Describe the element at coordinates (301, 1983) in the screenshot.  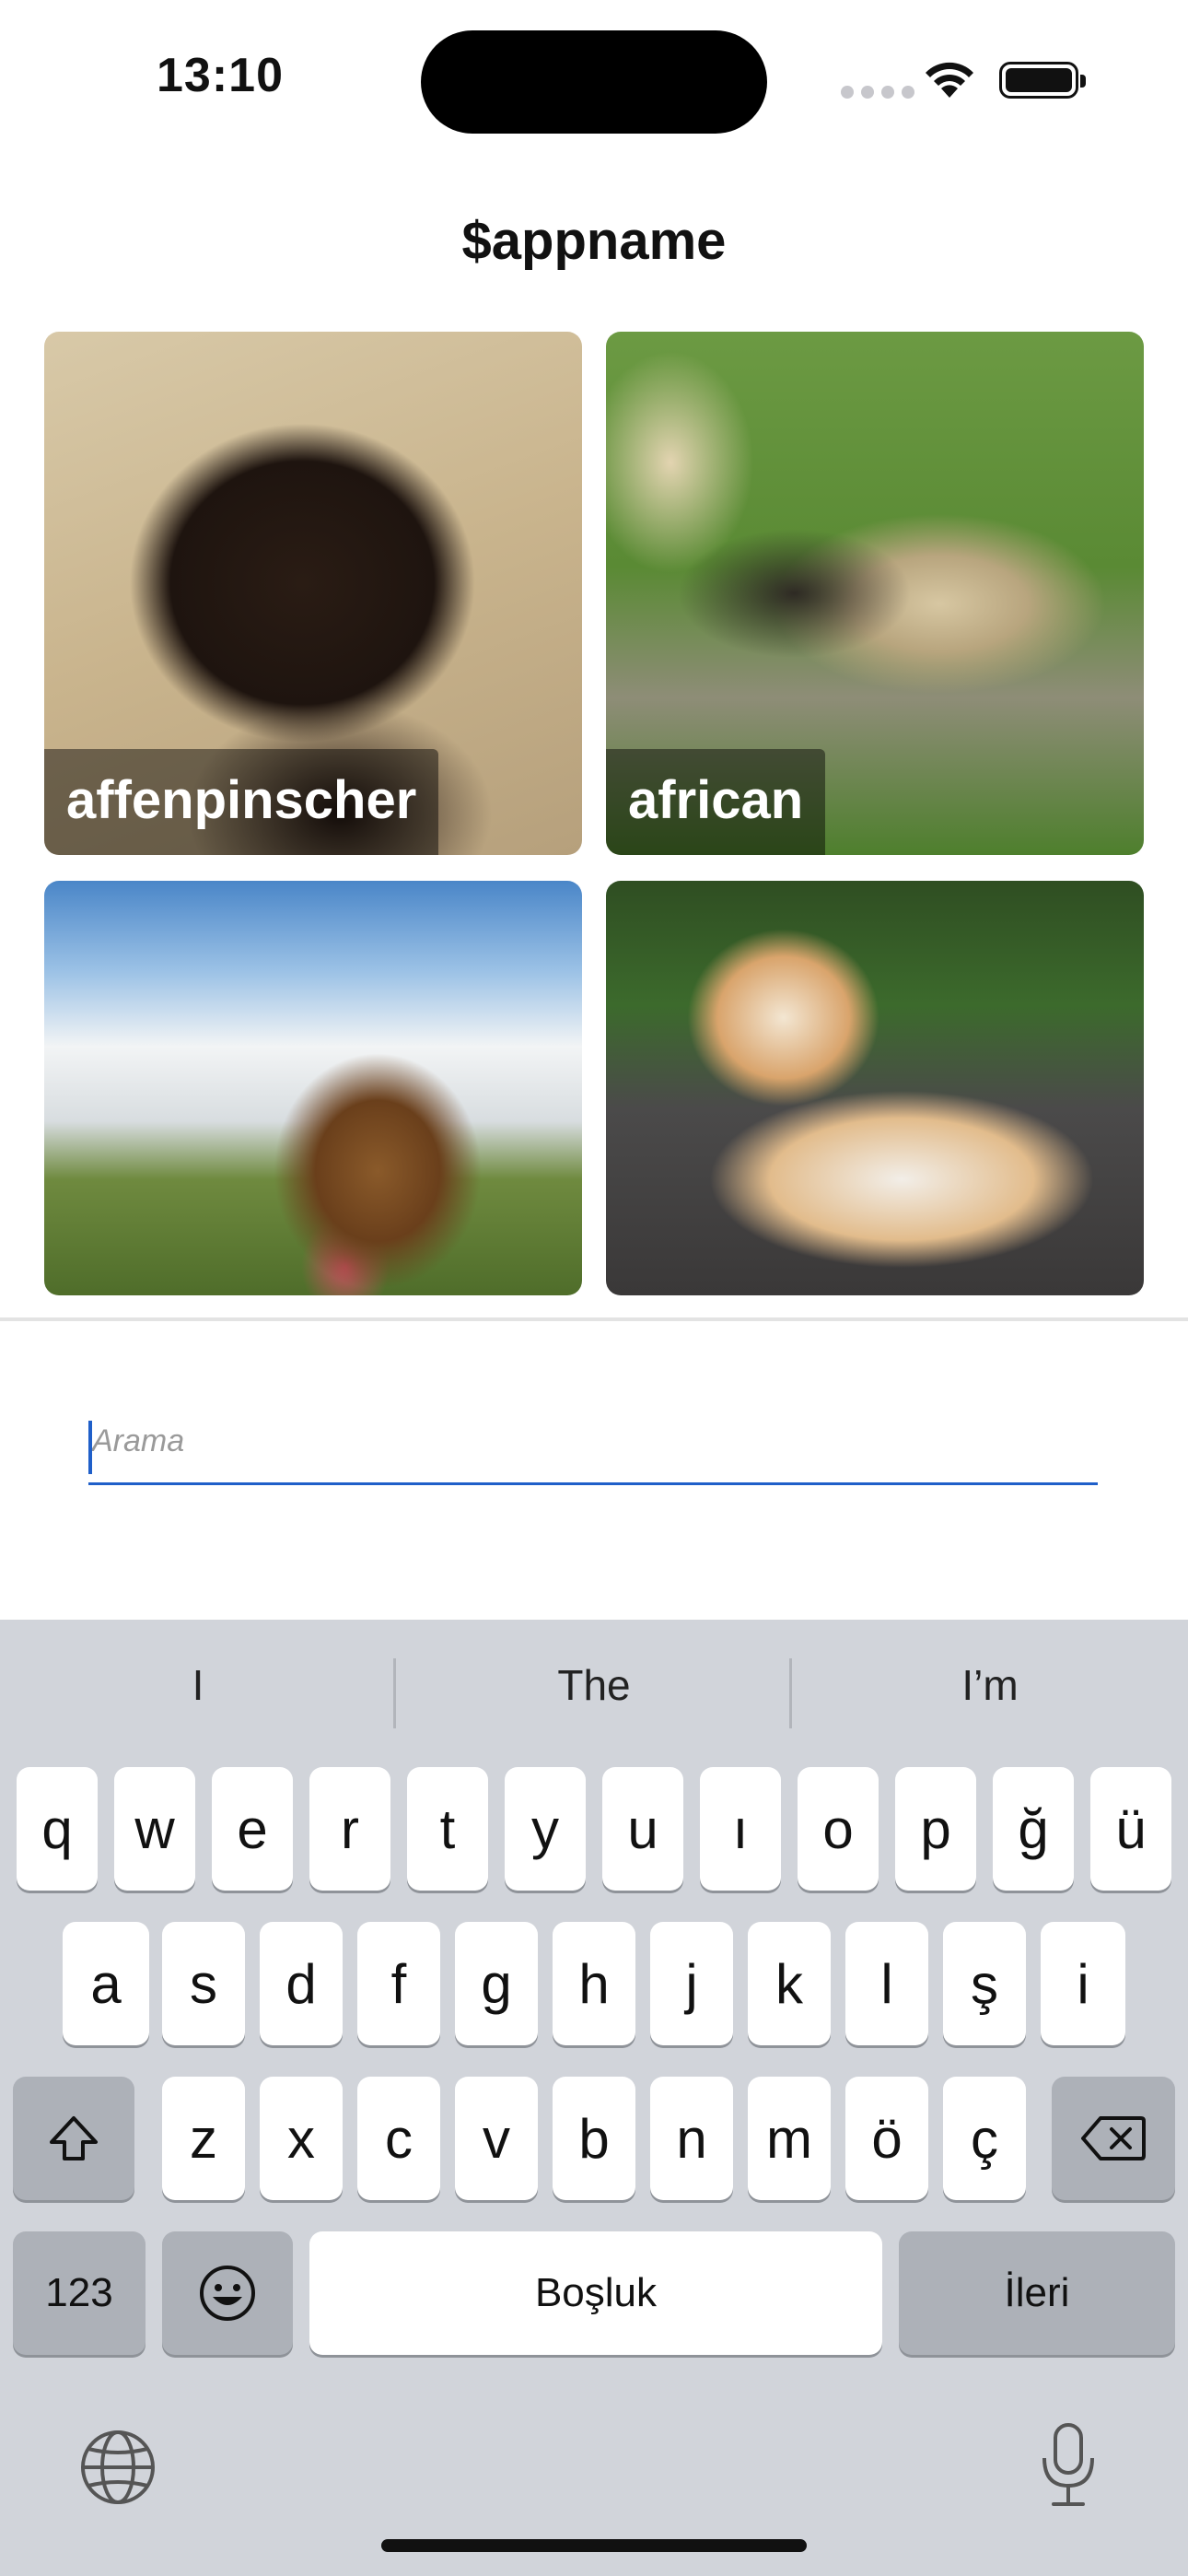
I see `key-d: d` at that location.